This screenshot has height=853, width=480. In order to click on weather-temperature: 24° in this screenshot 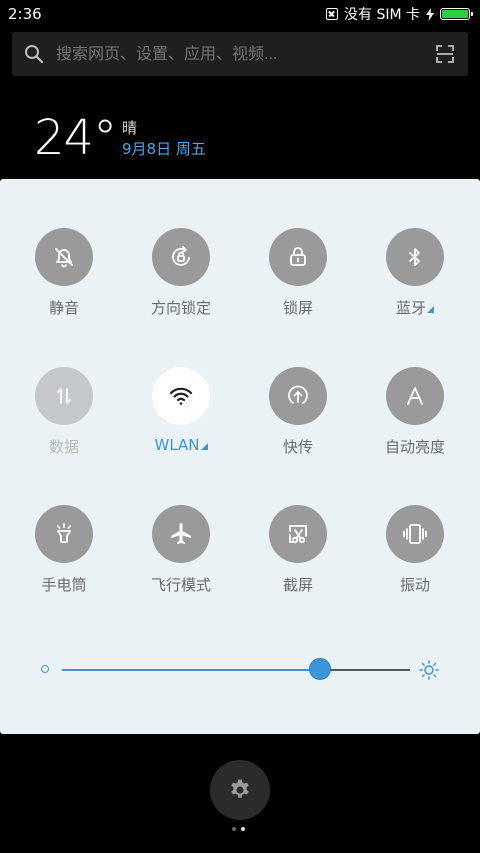, I will do `click(75, 138)`.